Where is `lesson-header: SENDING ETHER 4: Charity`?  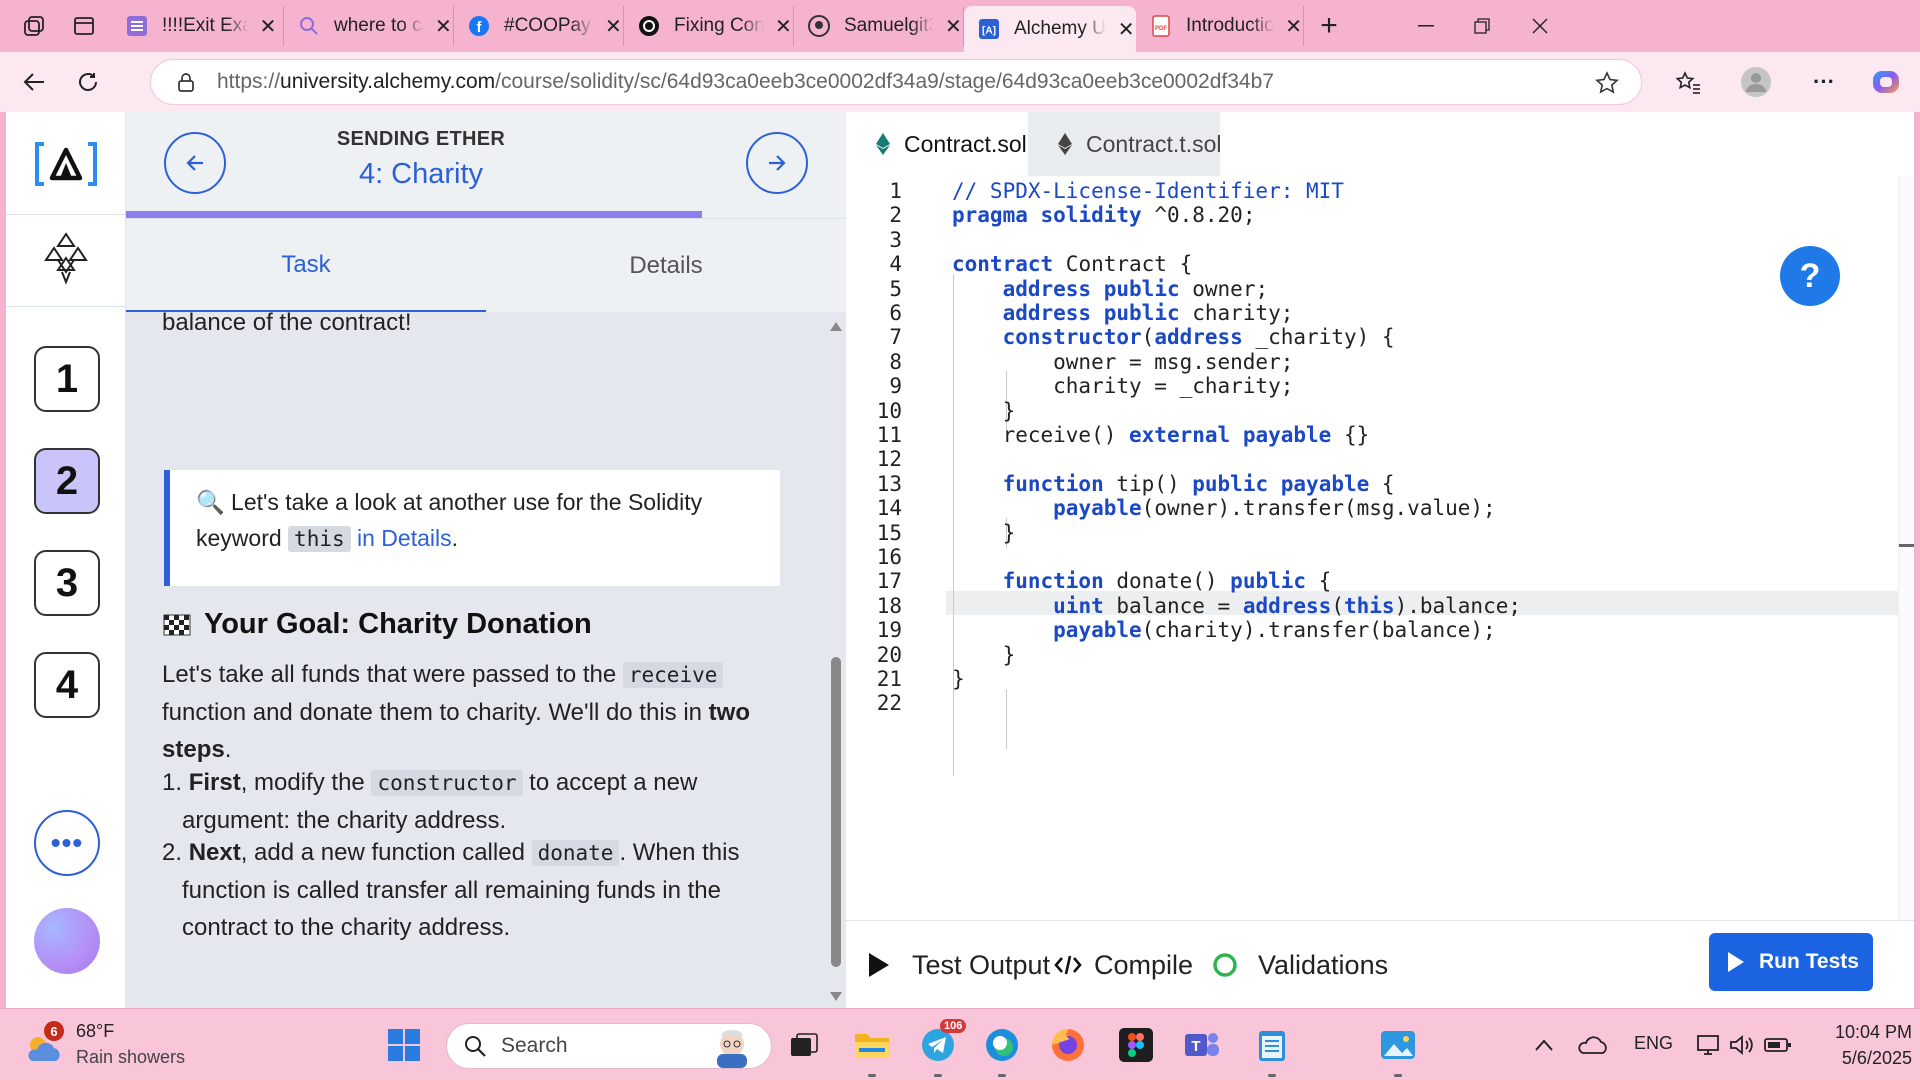 lesson-header: SENDING ETHER 4: Charity is located at coordinates (486, 165).